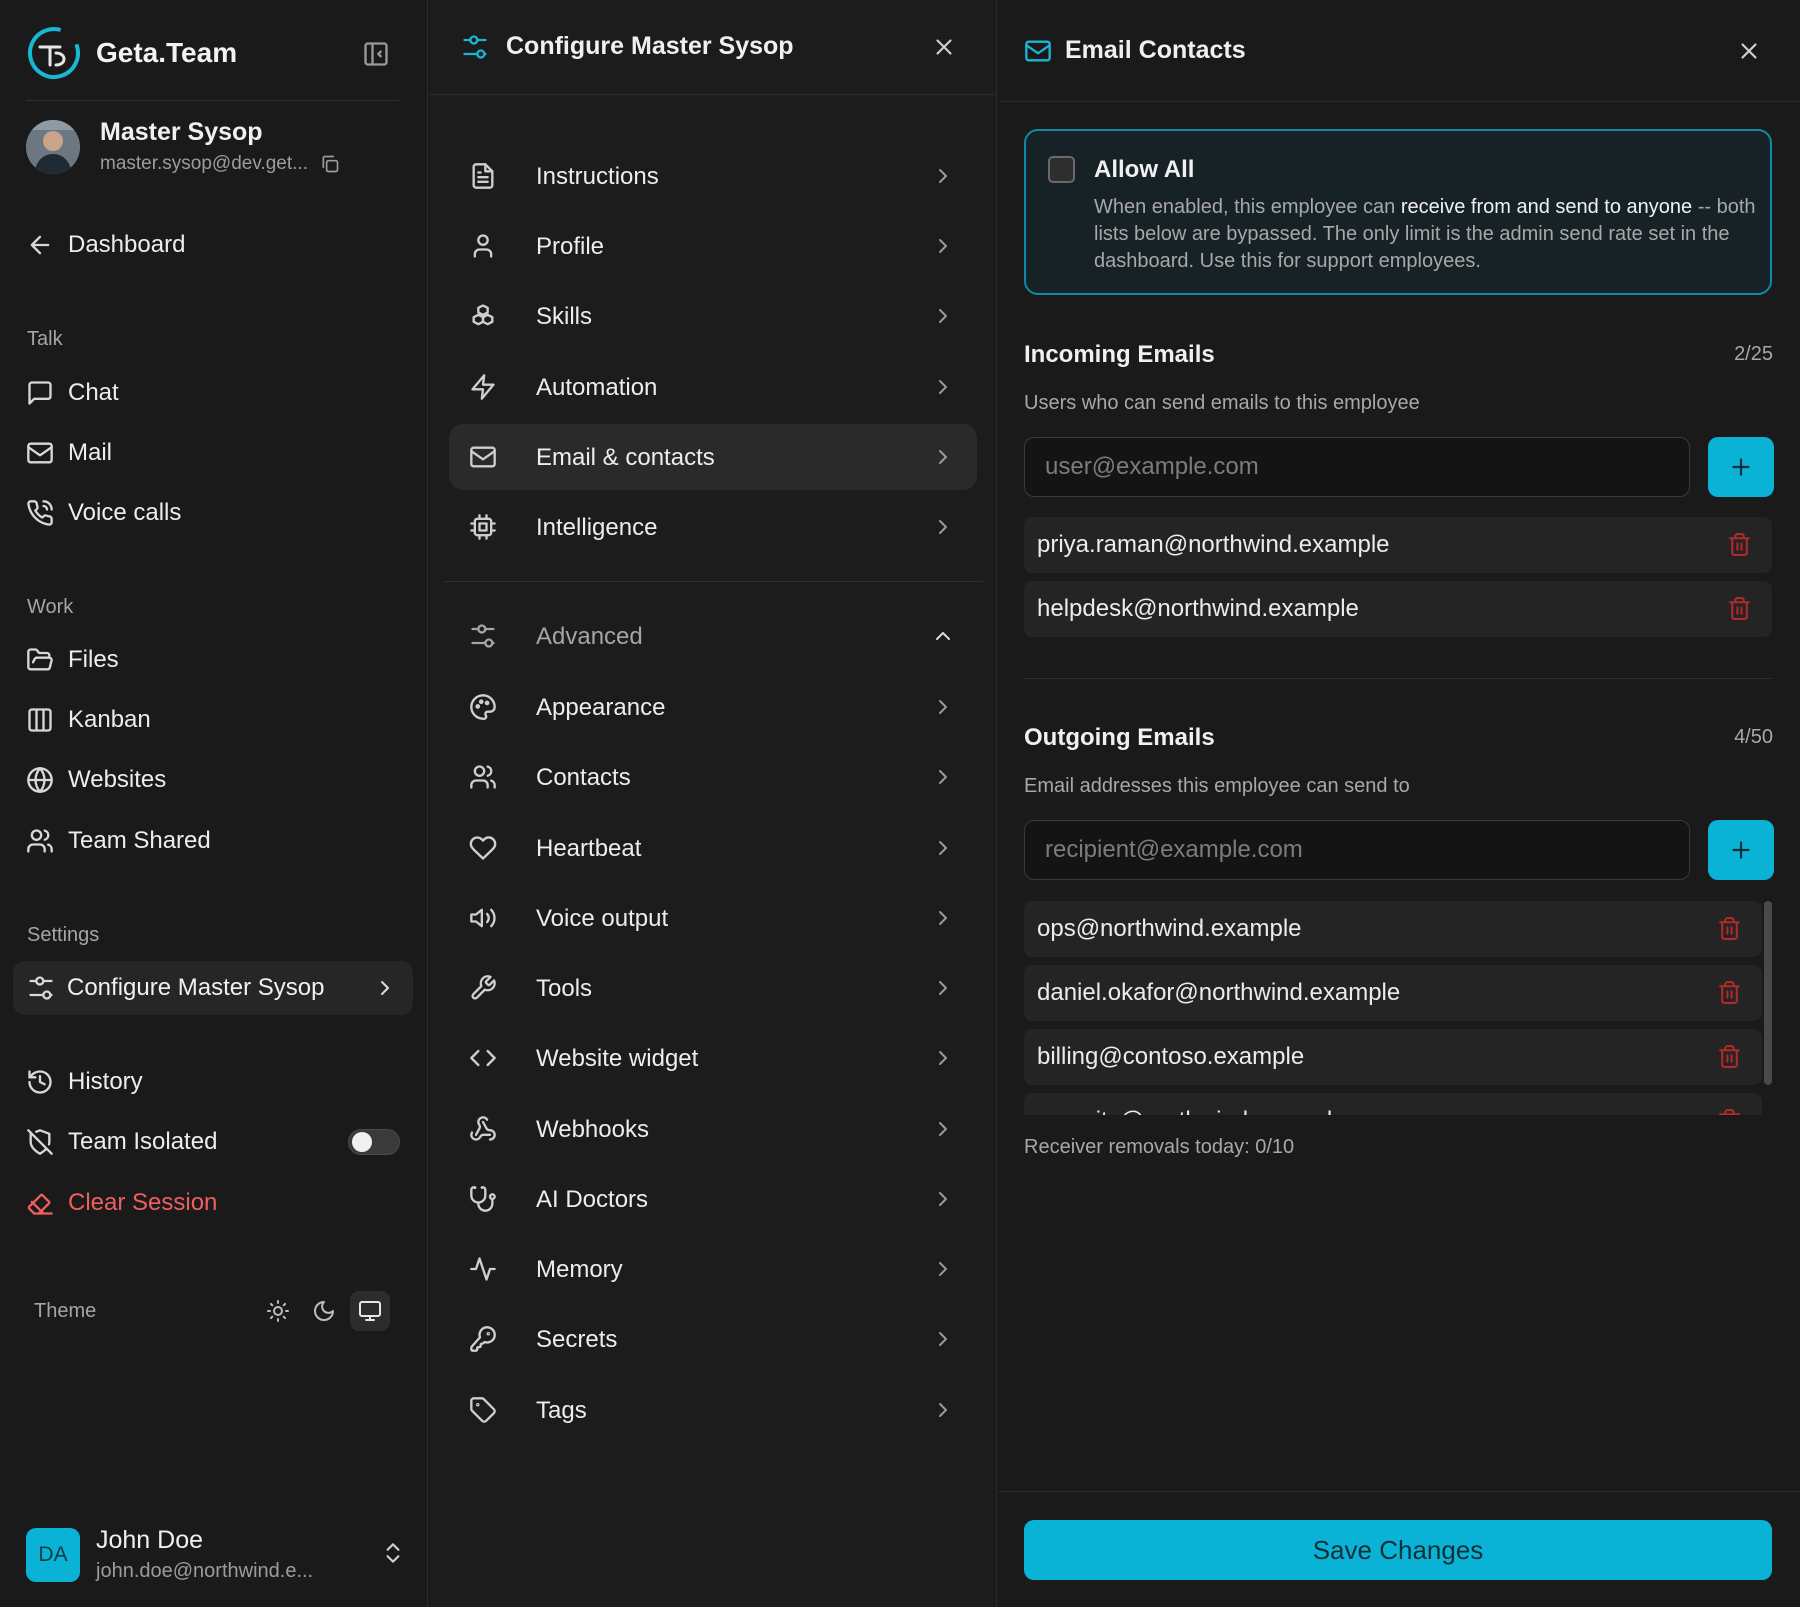 This screenshot has width=1800, height=1607. I want to click on config-item-instructions: Instructions, so click(713, 176).